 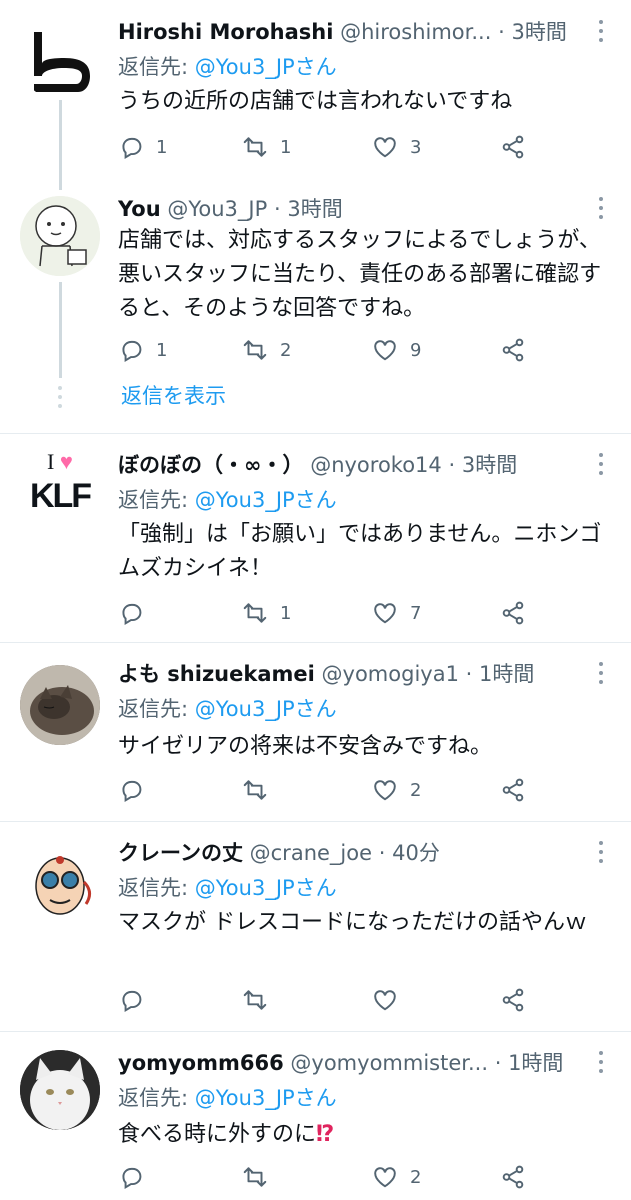 I want to click on user-handle: @nyoroko14, so click(x=376, y=465).